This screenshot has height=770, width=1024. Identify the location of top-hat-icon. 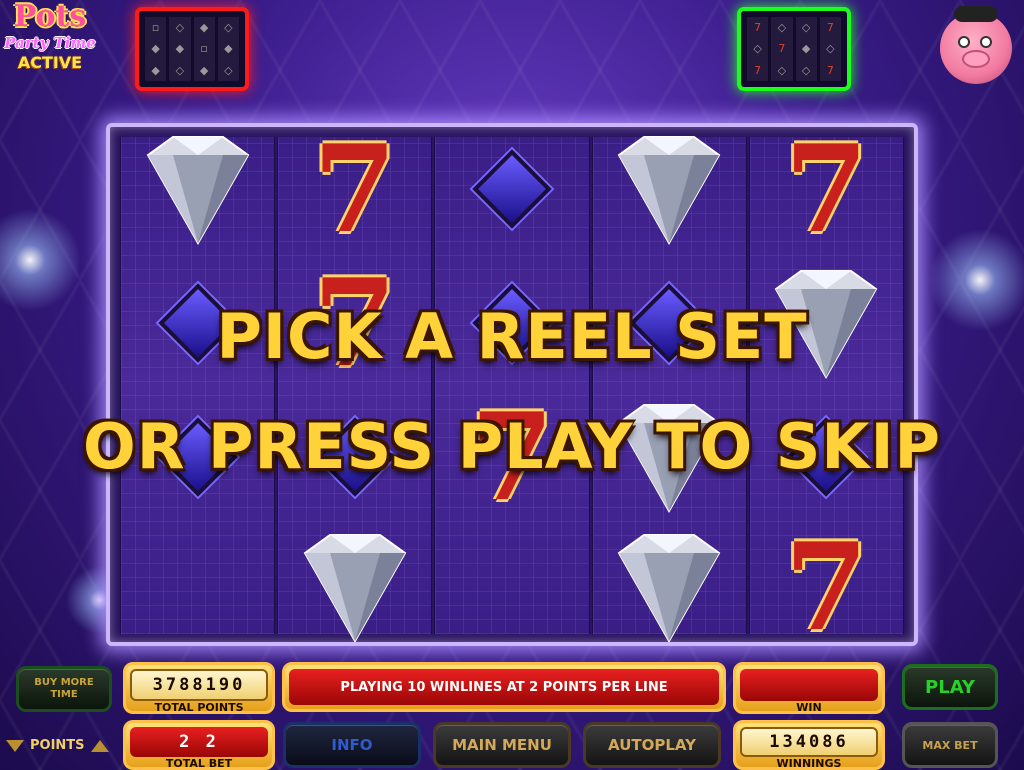
(976, 14).